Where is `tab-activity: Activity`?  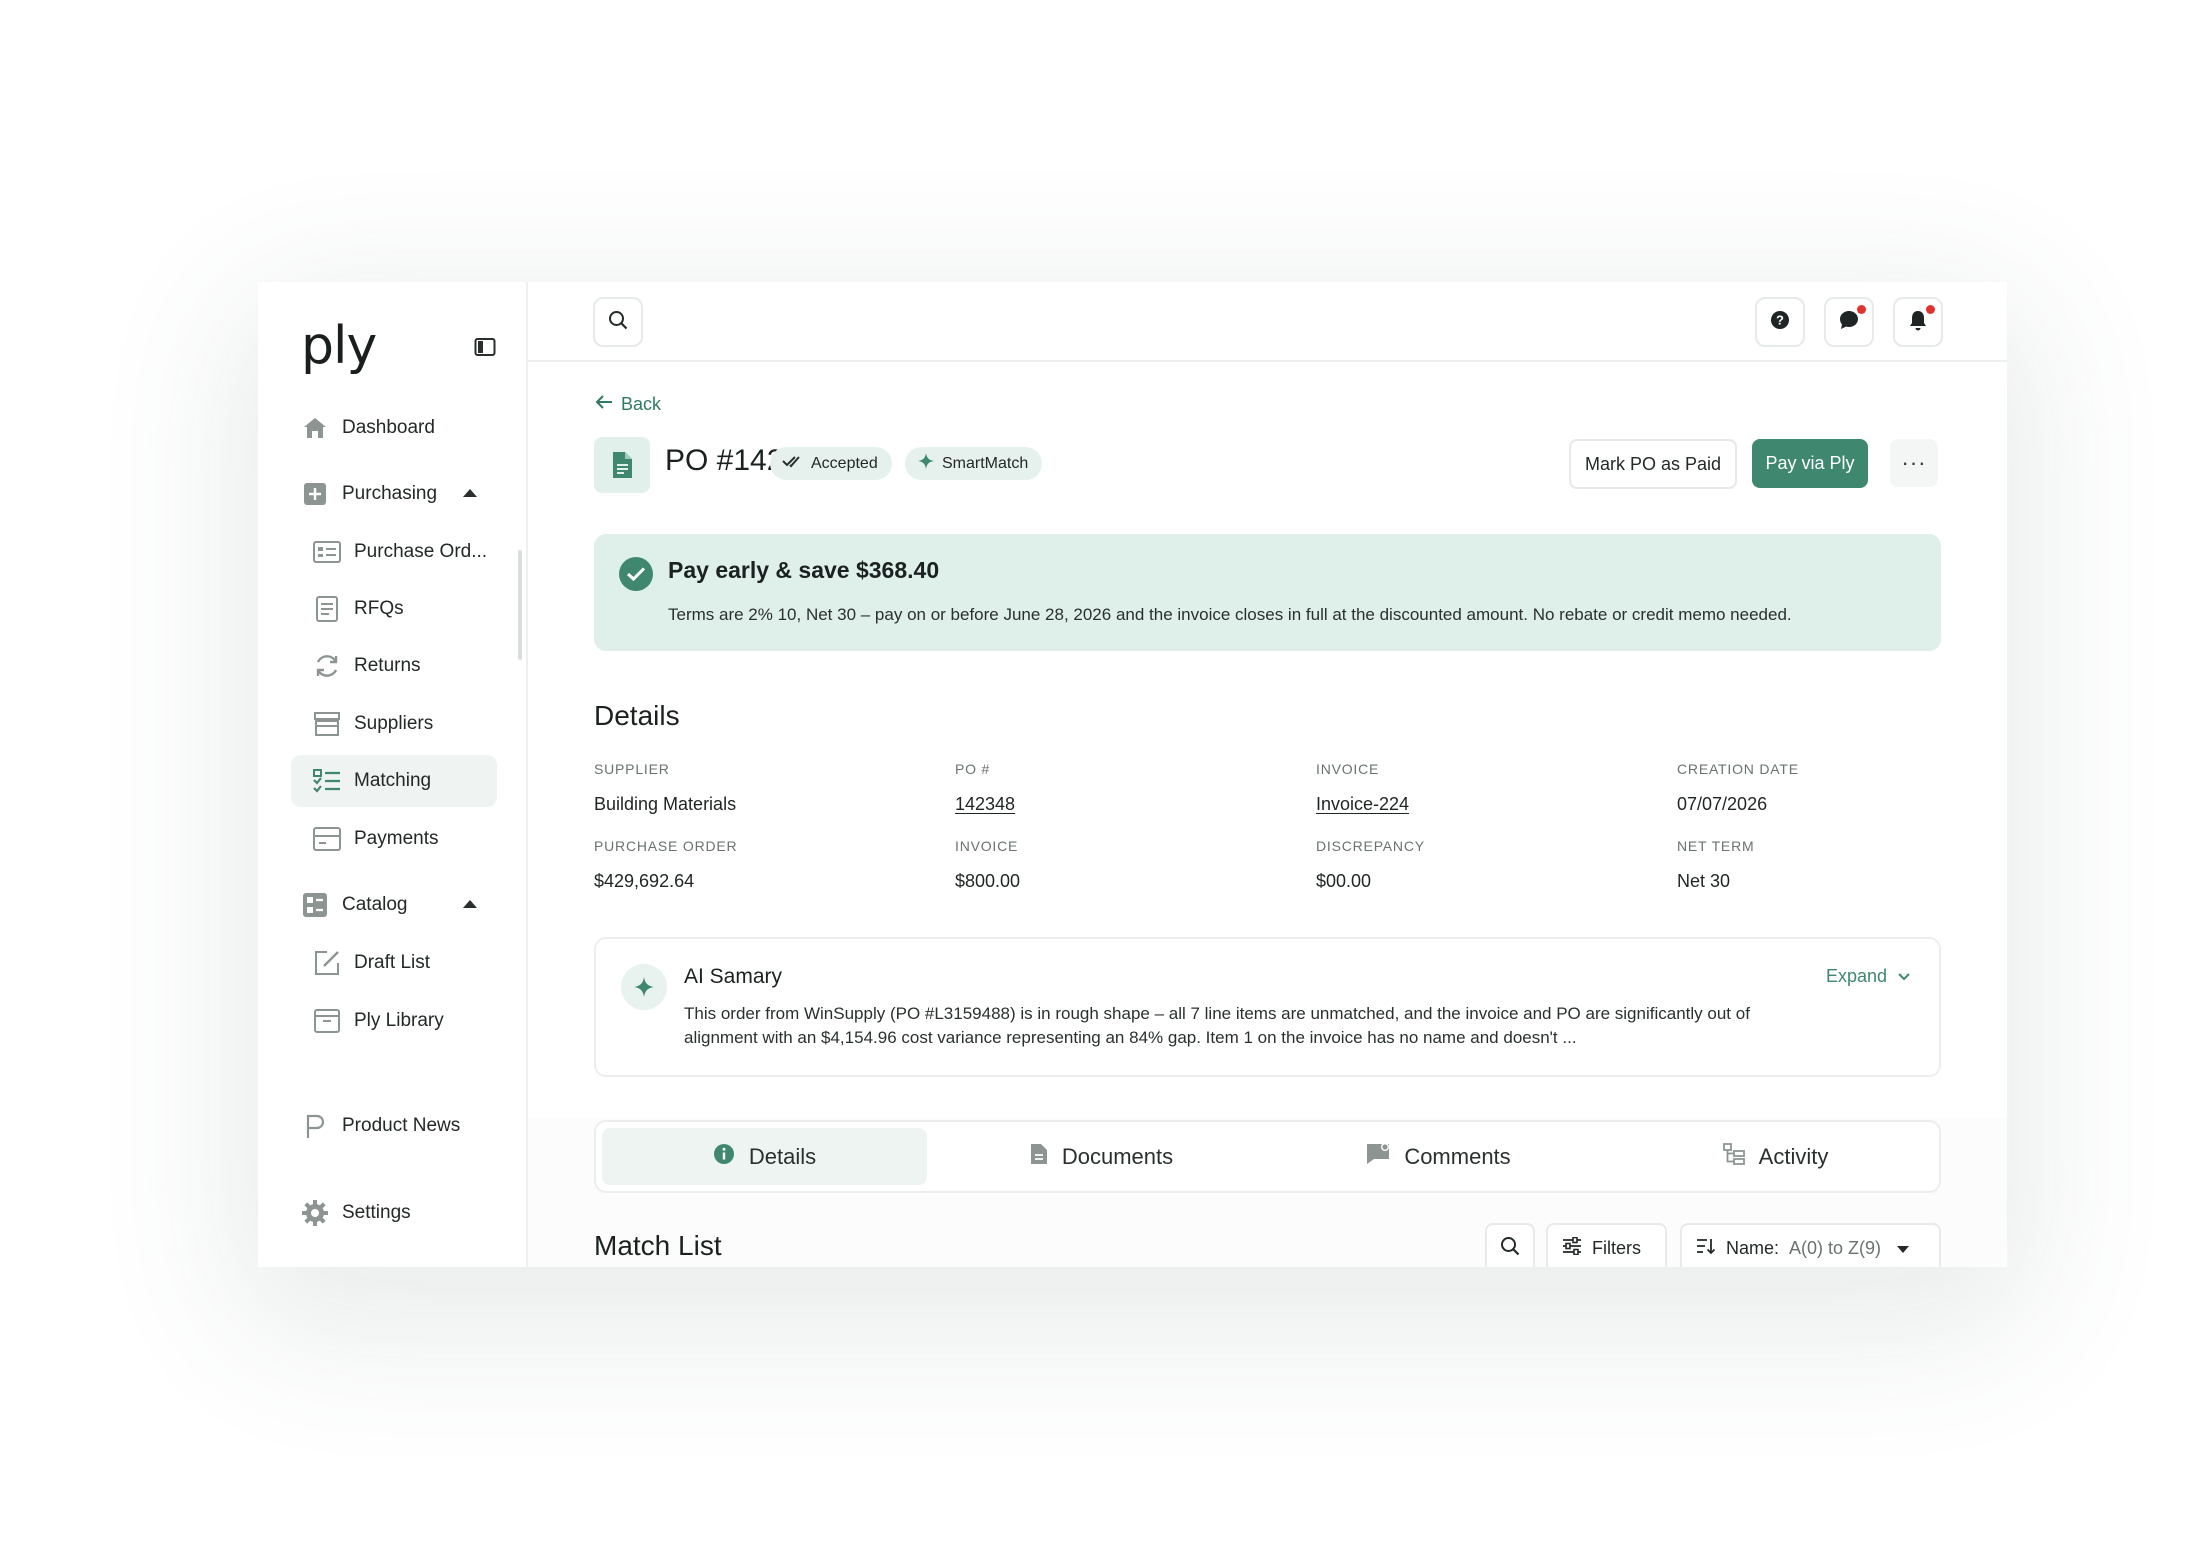
tab-activity: Activity is located at coordinates (1775, 1156).